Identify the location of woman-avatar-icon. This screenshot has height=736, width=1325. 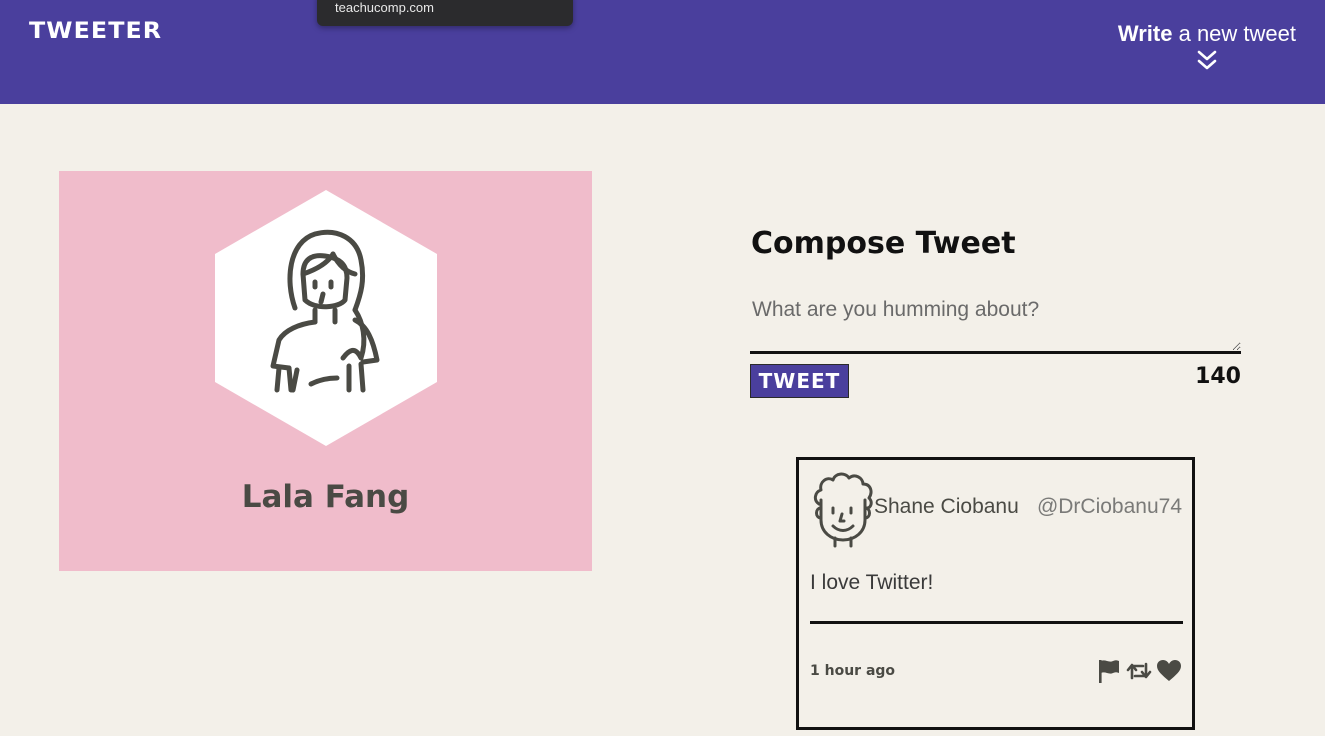
(326, 318).